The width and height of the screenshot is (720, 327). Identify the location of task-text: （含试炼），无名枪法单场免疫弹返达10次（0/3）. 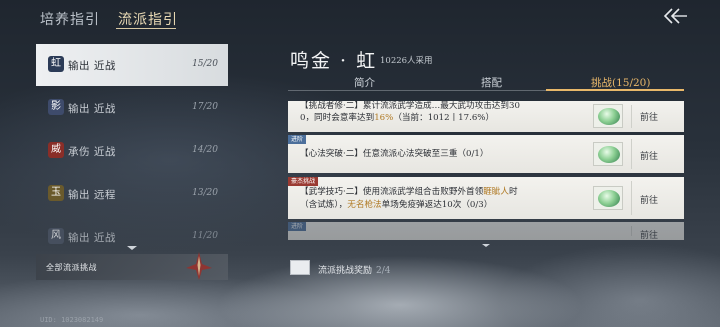
(396, 205).